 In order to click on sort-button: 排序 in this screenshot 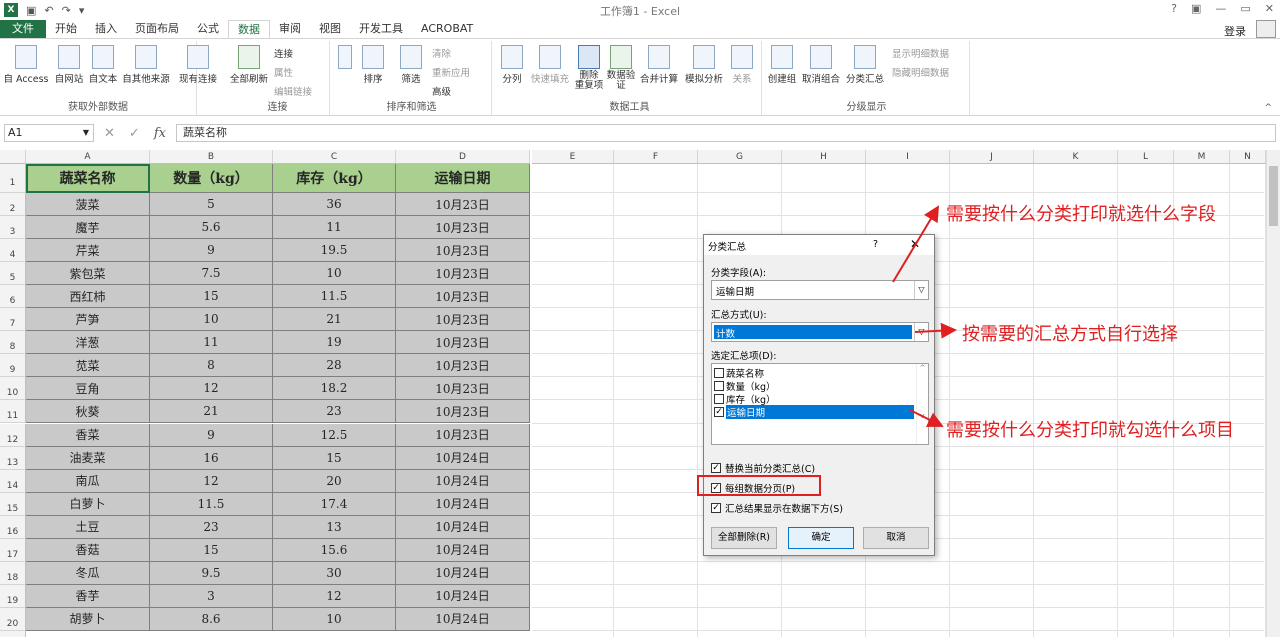, I will do `click(373, 65)`.